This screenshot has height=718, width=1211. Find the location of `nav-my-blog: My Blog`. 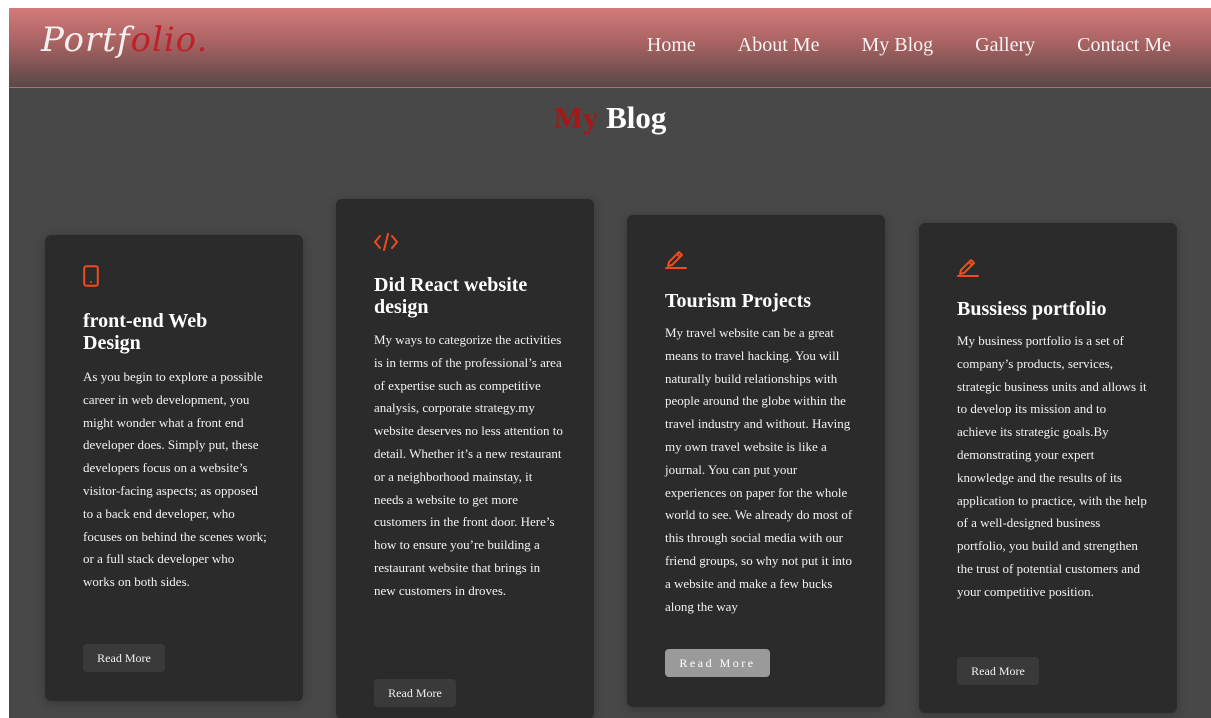

nav-my-blog: My Blog is located at coordinates (897, 45).